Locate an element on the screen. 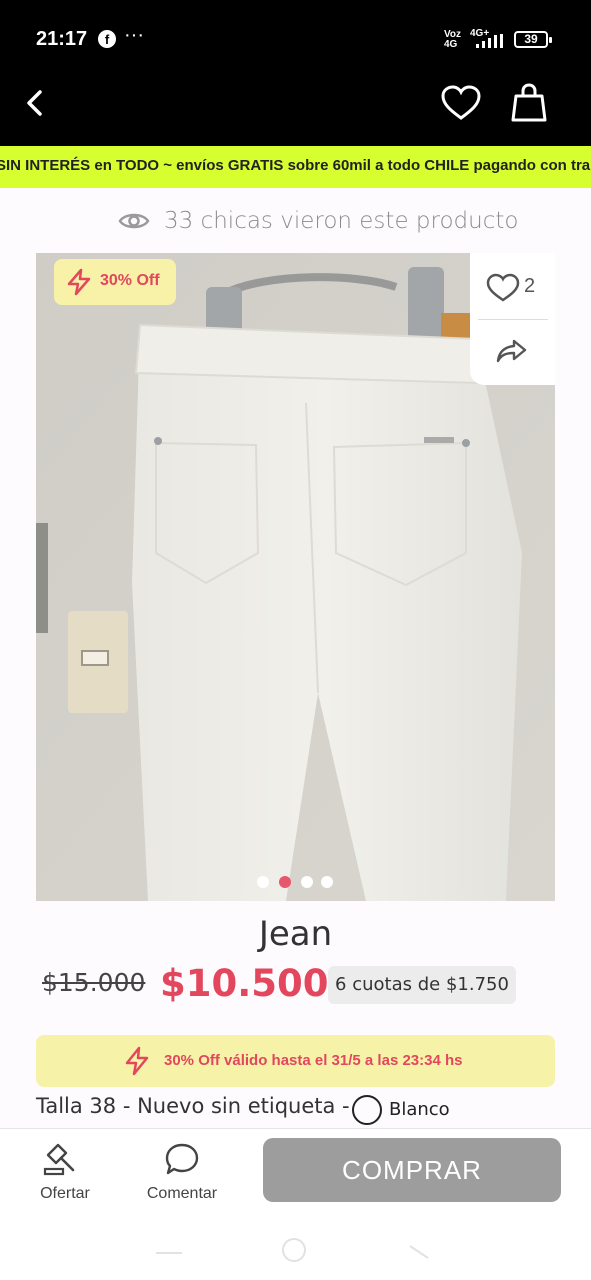 This screenshot has height=1280, width=591. comment-button: Comentar is located at coordinates (182, 1170).